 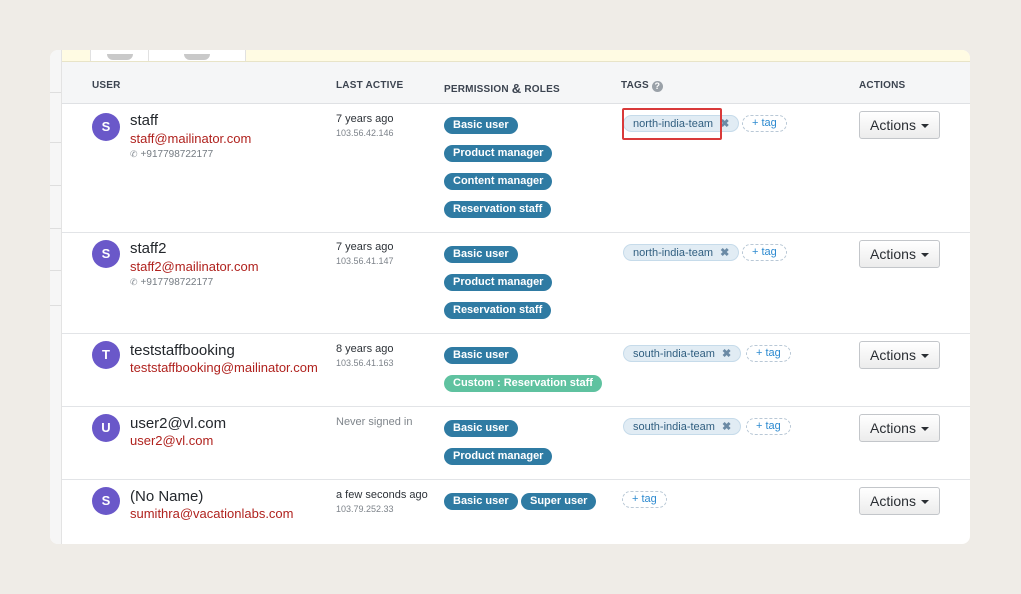 I want to click on custom-role-badge: Custom : Reservation staff, so click(x=523, y=383).